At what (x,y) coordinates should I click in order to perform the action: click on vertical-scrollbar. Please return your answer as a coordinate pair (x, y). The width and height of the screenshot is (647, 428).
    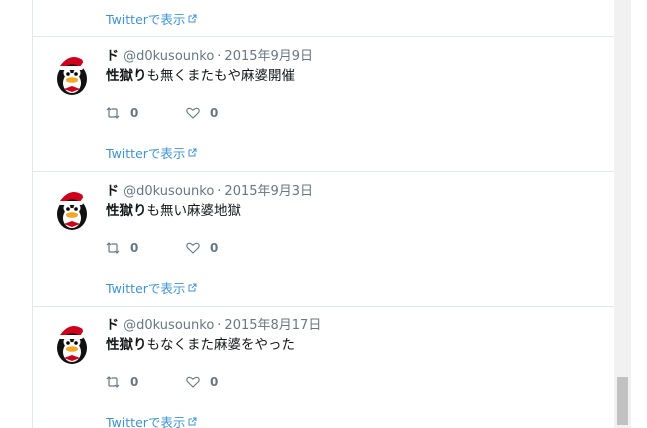
    Looking at the image, I should click on (622, 214).